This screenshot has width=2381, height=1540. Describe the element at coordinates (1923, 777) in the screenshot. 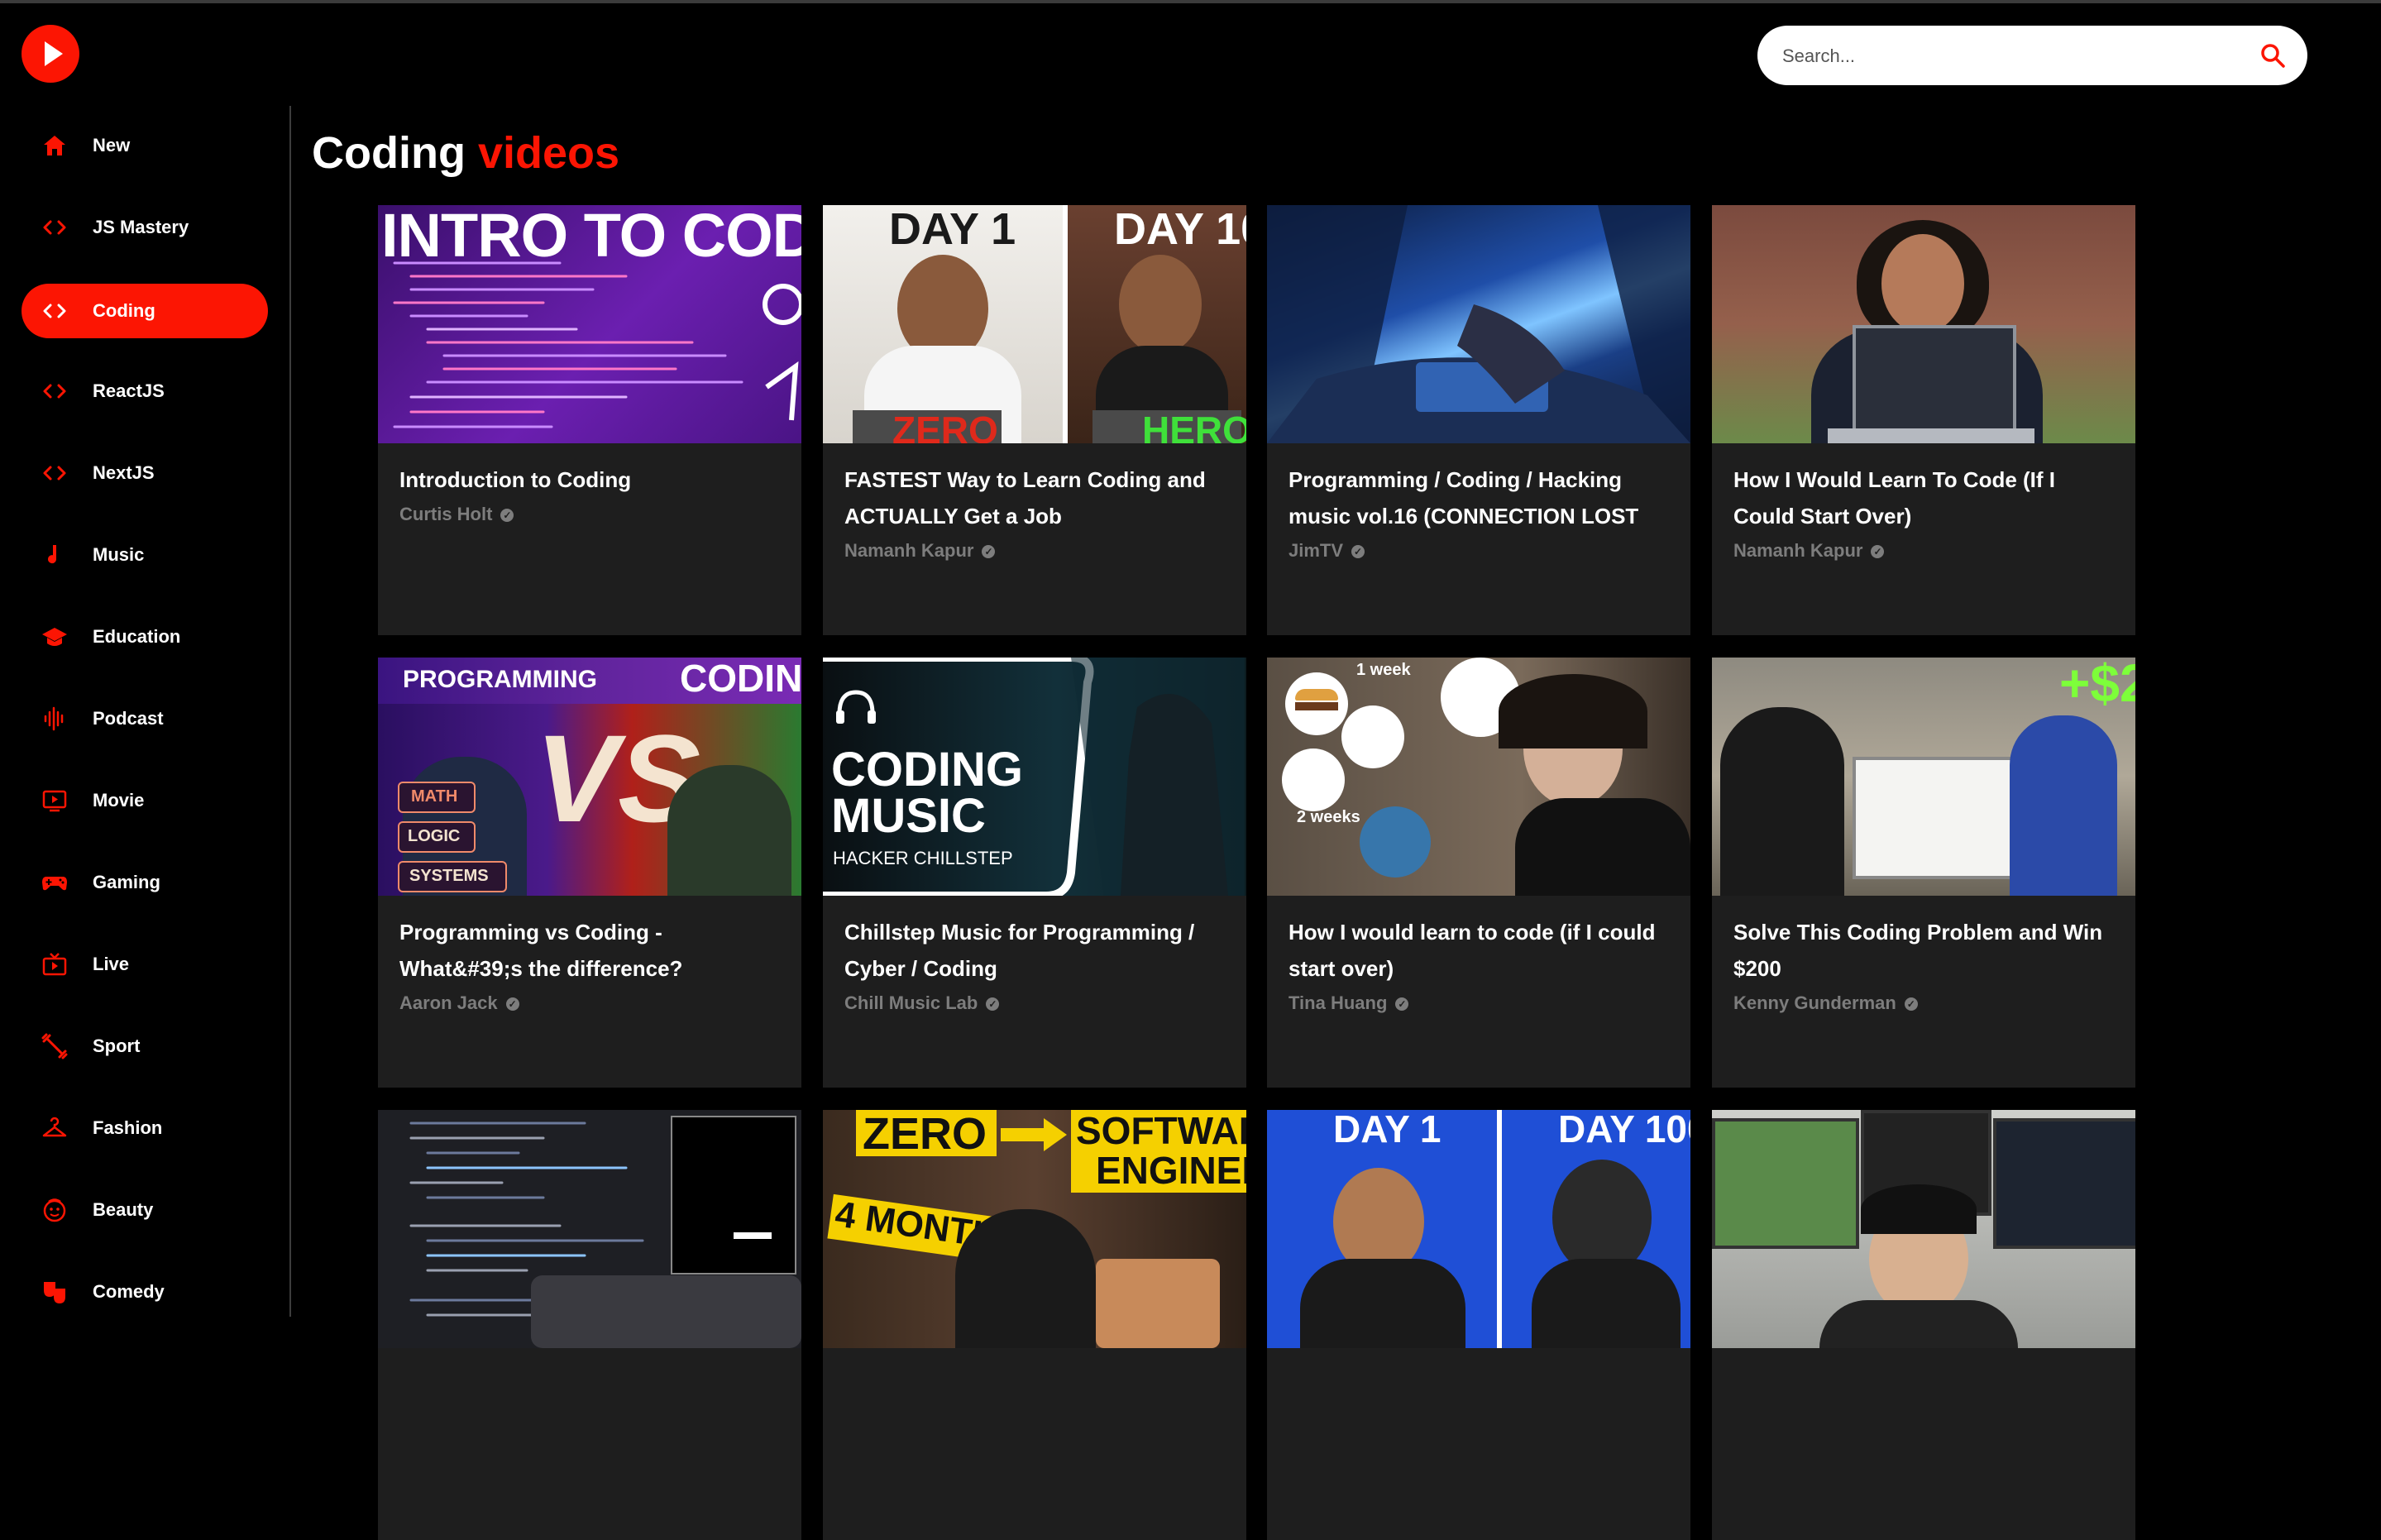

I see `video-thumbnail: +$20` at that location.